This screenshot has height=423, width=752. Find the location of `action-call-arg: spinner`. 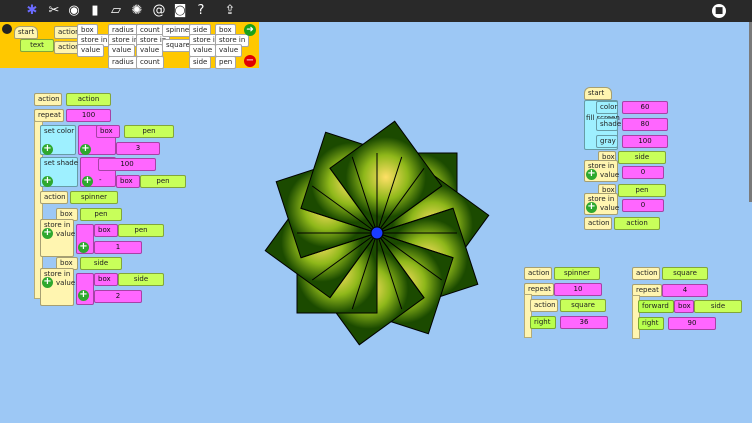

action-call-arg: spinner is located at coordinates (94, 197).